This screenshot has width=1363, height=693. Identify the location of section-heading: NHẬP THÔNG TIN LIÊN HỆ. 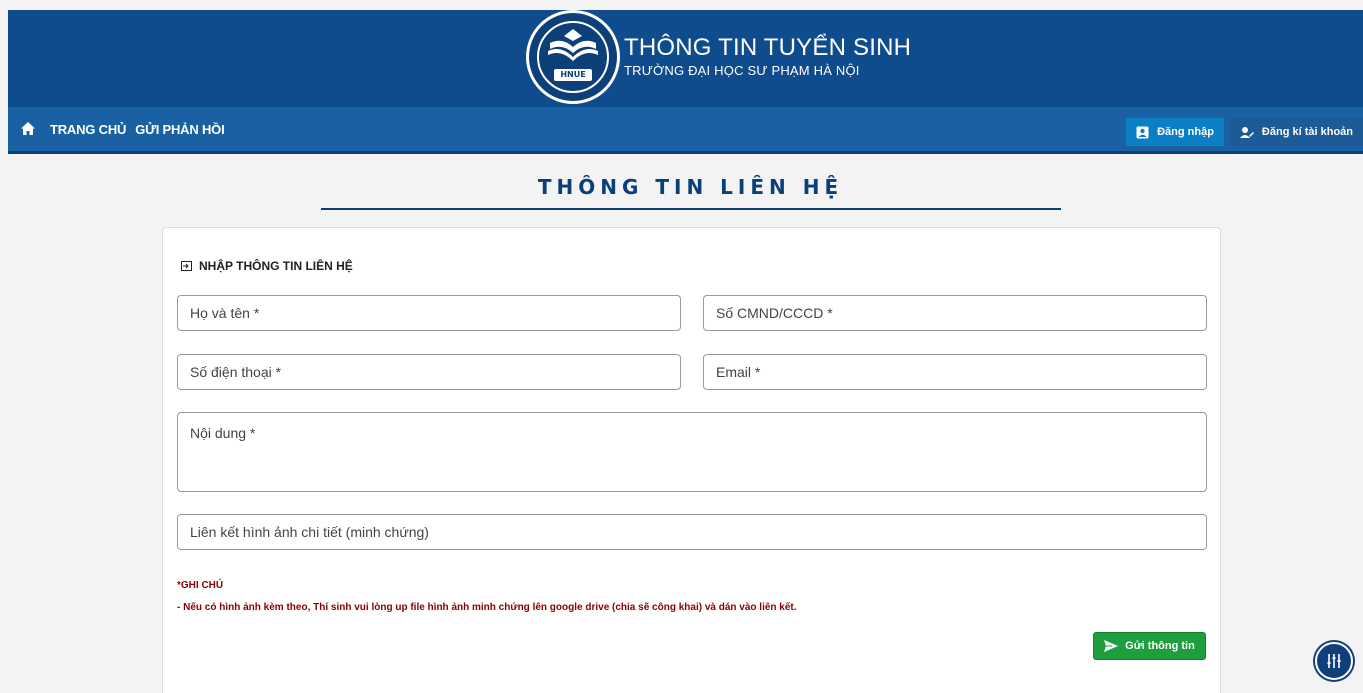
(267, 266).